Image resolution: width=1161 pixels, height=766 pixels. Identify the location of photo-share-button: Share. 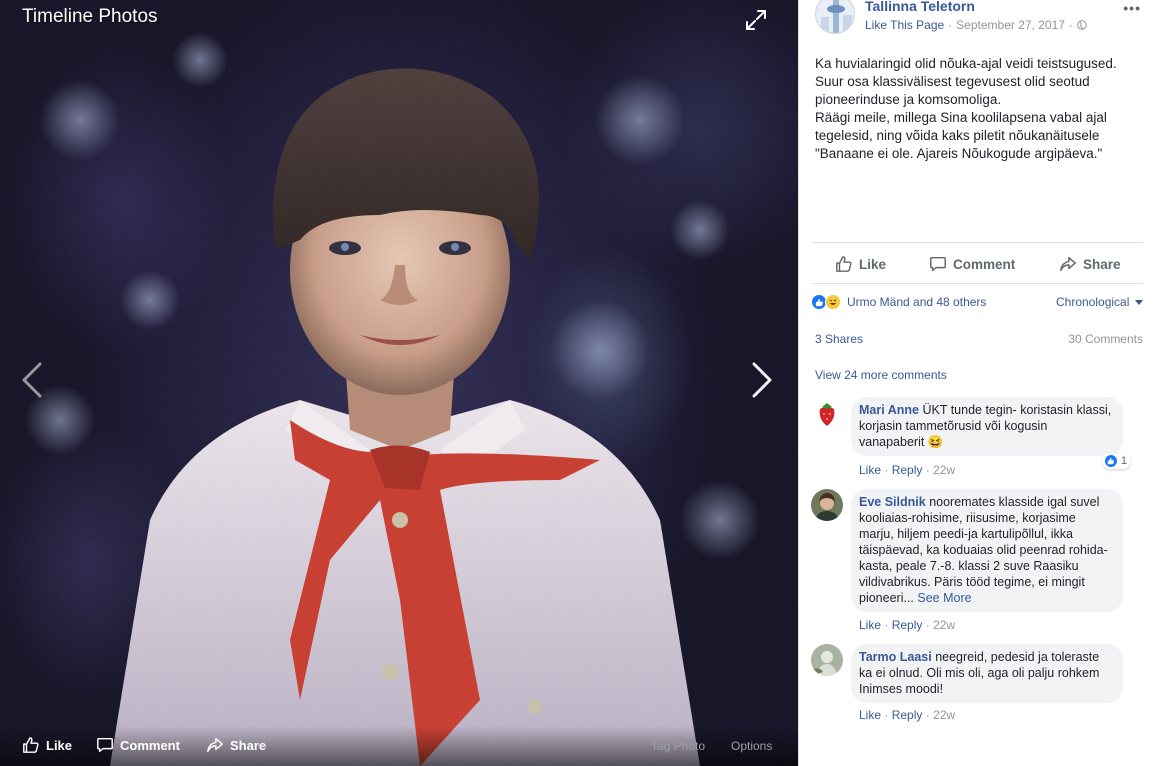
(236, 745).